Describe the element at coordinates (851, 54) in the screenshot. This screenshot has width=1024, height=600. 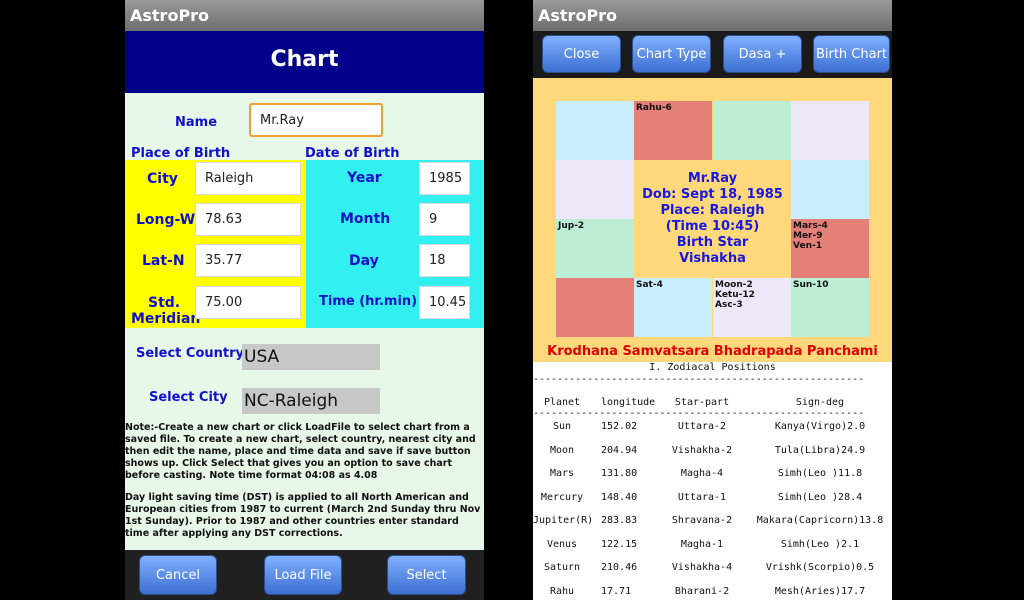
I see `birth-chart-button: Birth Chart` at that location.